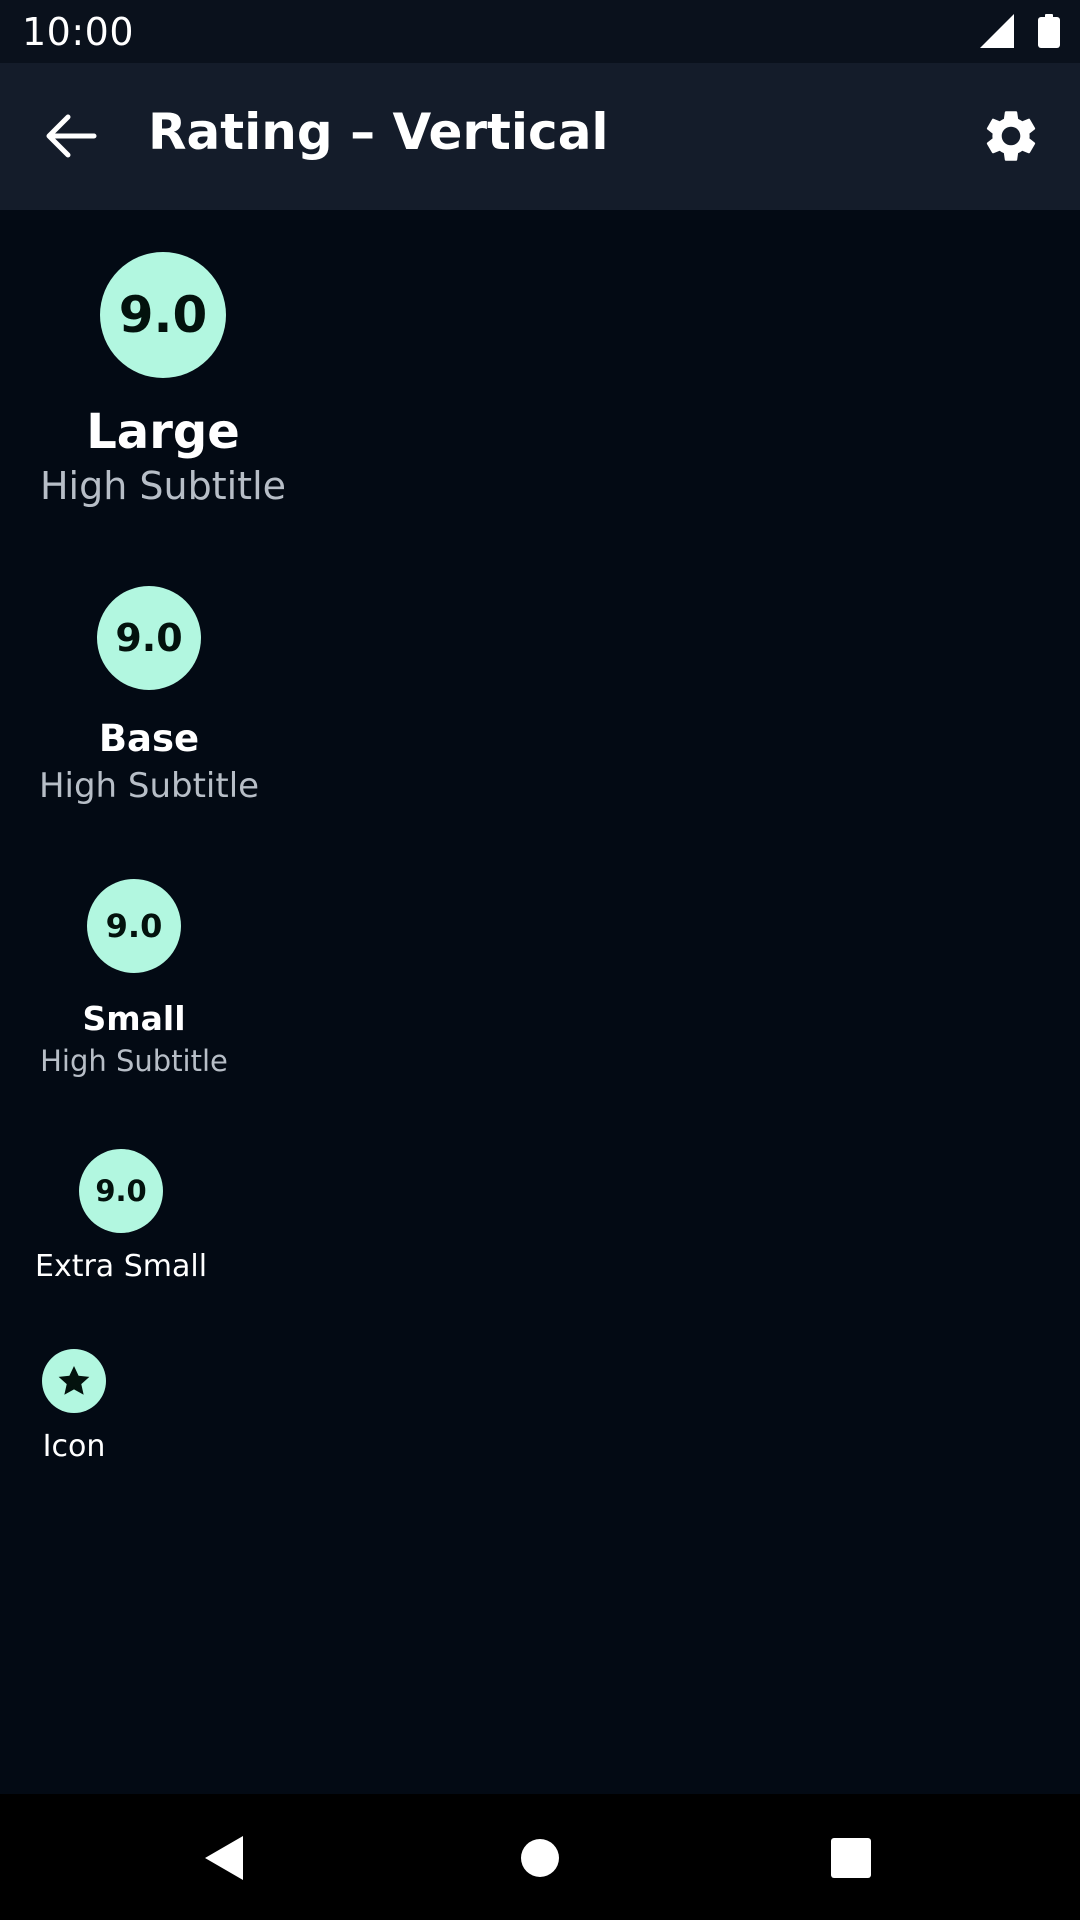 This screenshot has height=1920, width=1080. Describe the element at coordinates (74, 1446) in the screenshot. I see `rating-label-icon: Icon` at that location.